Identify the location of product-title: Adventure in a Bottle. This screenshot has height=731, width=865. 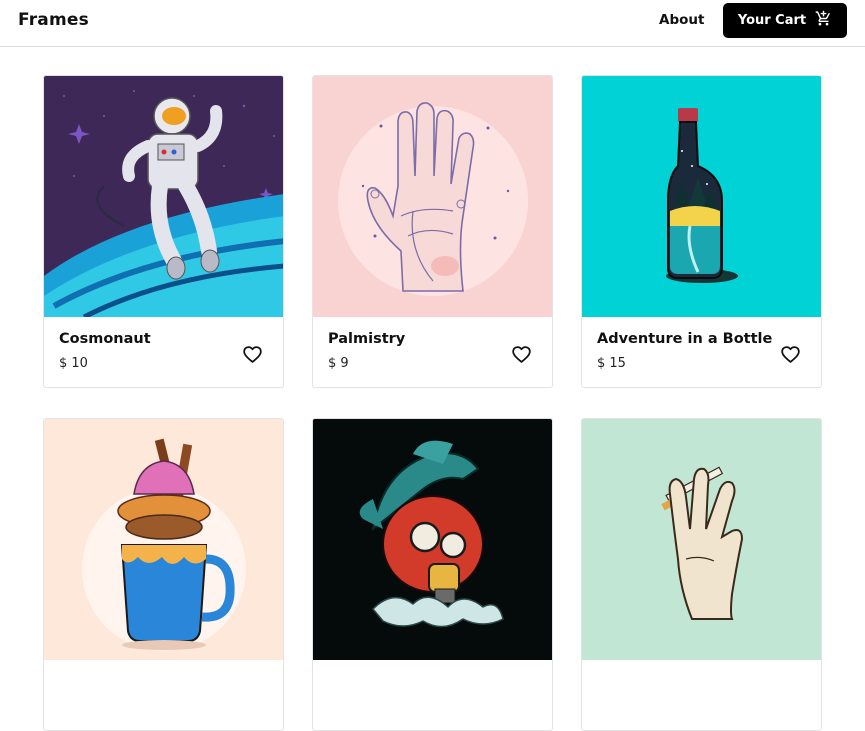
(684, 339).